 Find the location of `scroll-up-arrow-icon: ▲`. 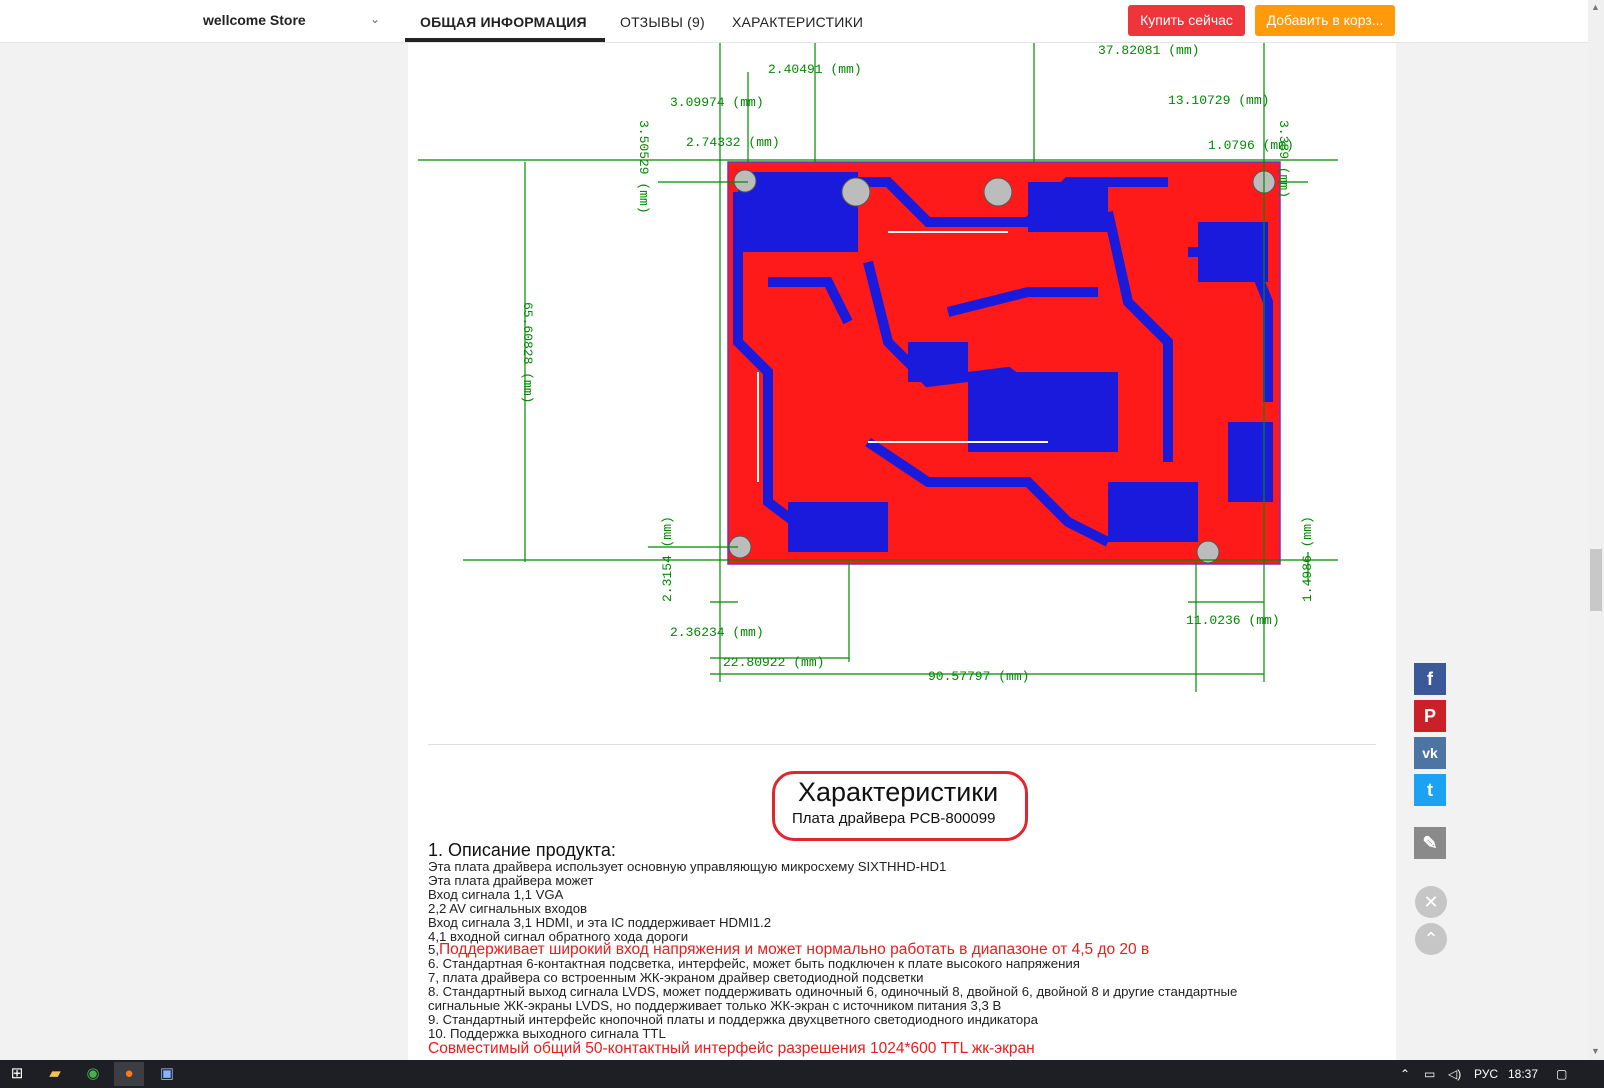

scroll-up-arrow-icon: ▲ is located at coordinates (1595, 7).